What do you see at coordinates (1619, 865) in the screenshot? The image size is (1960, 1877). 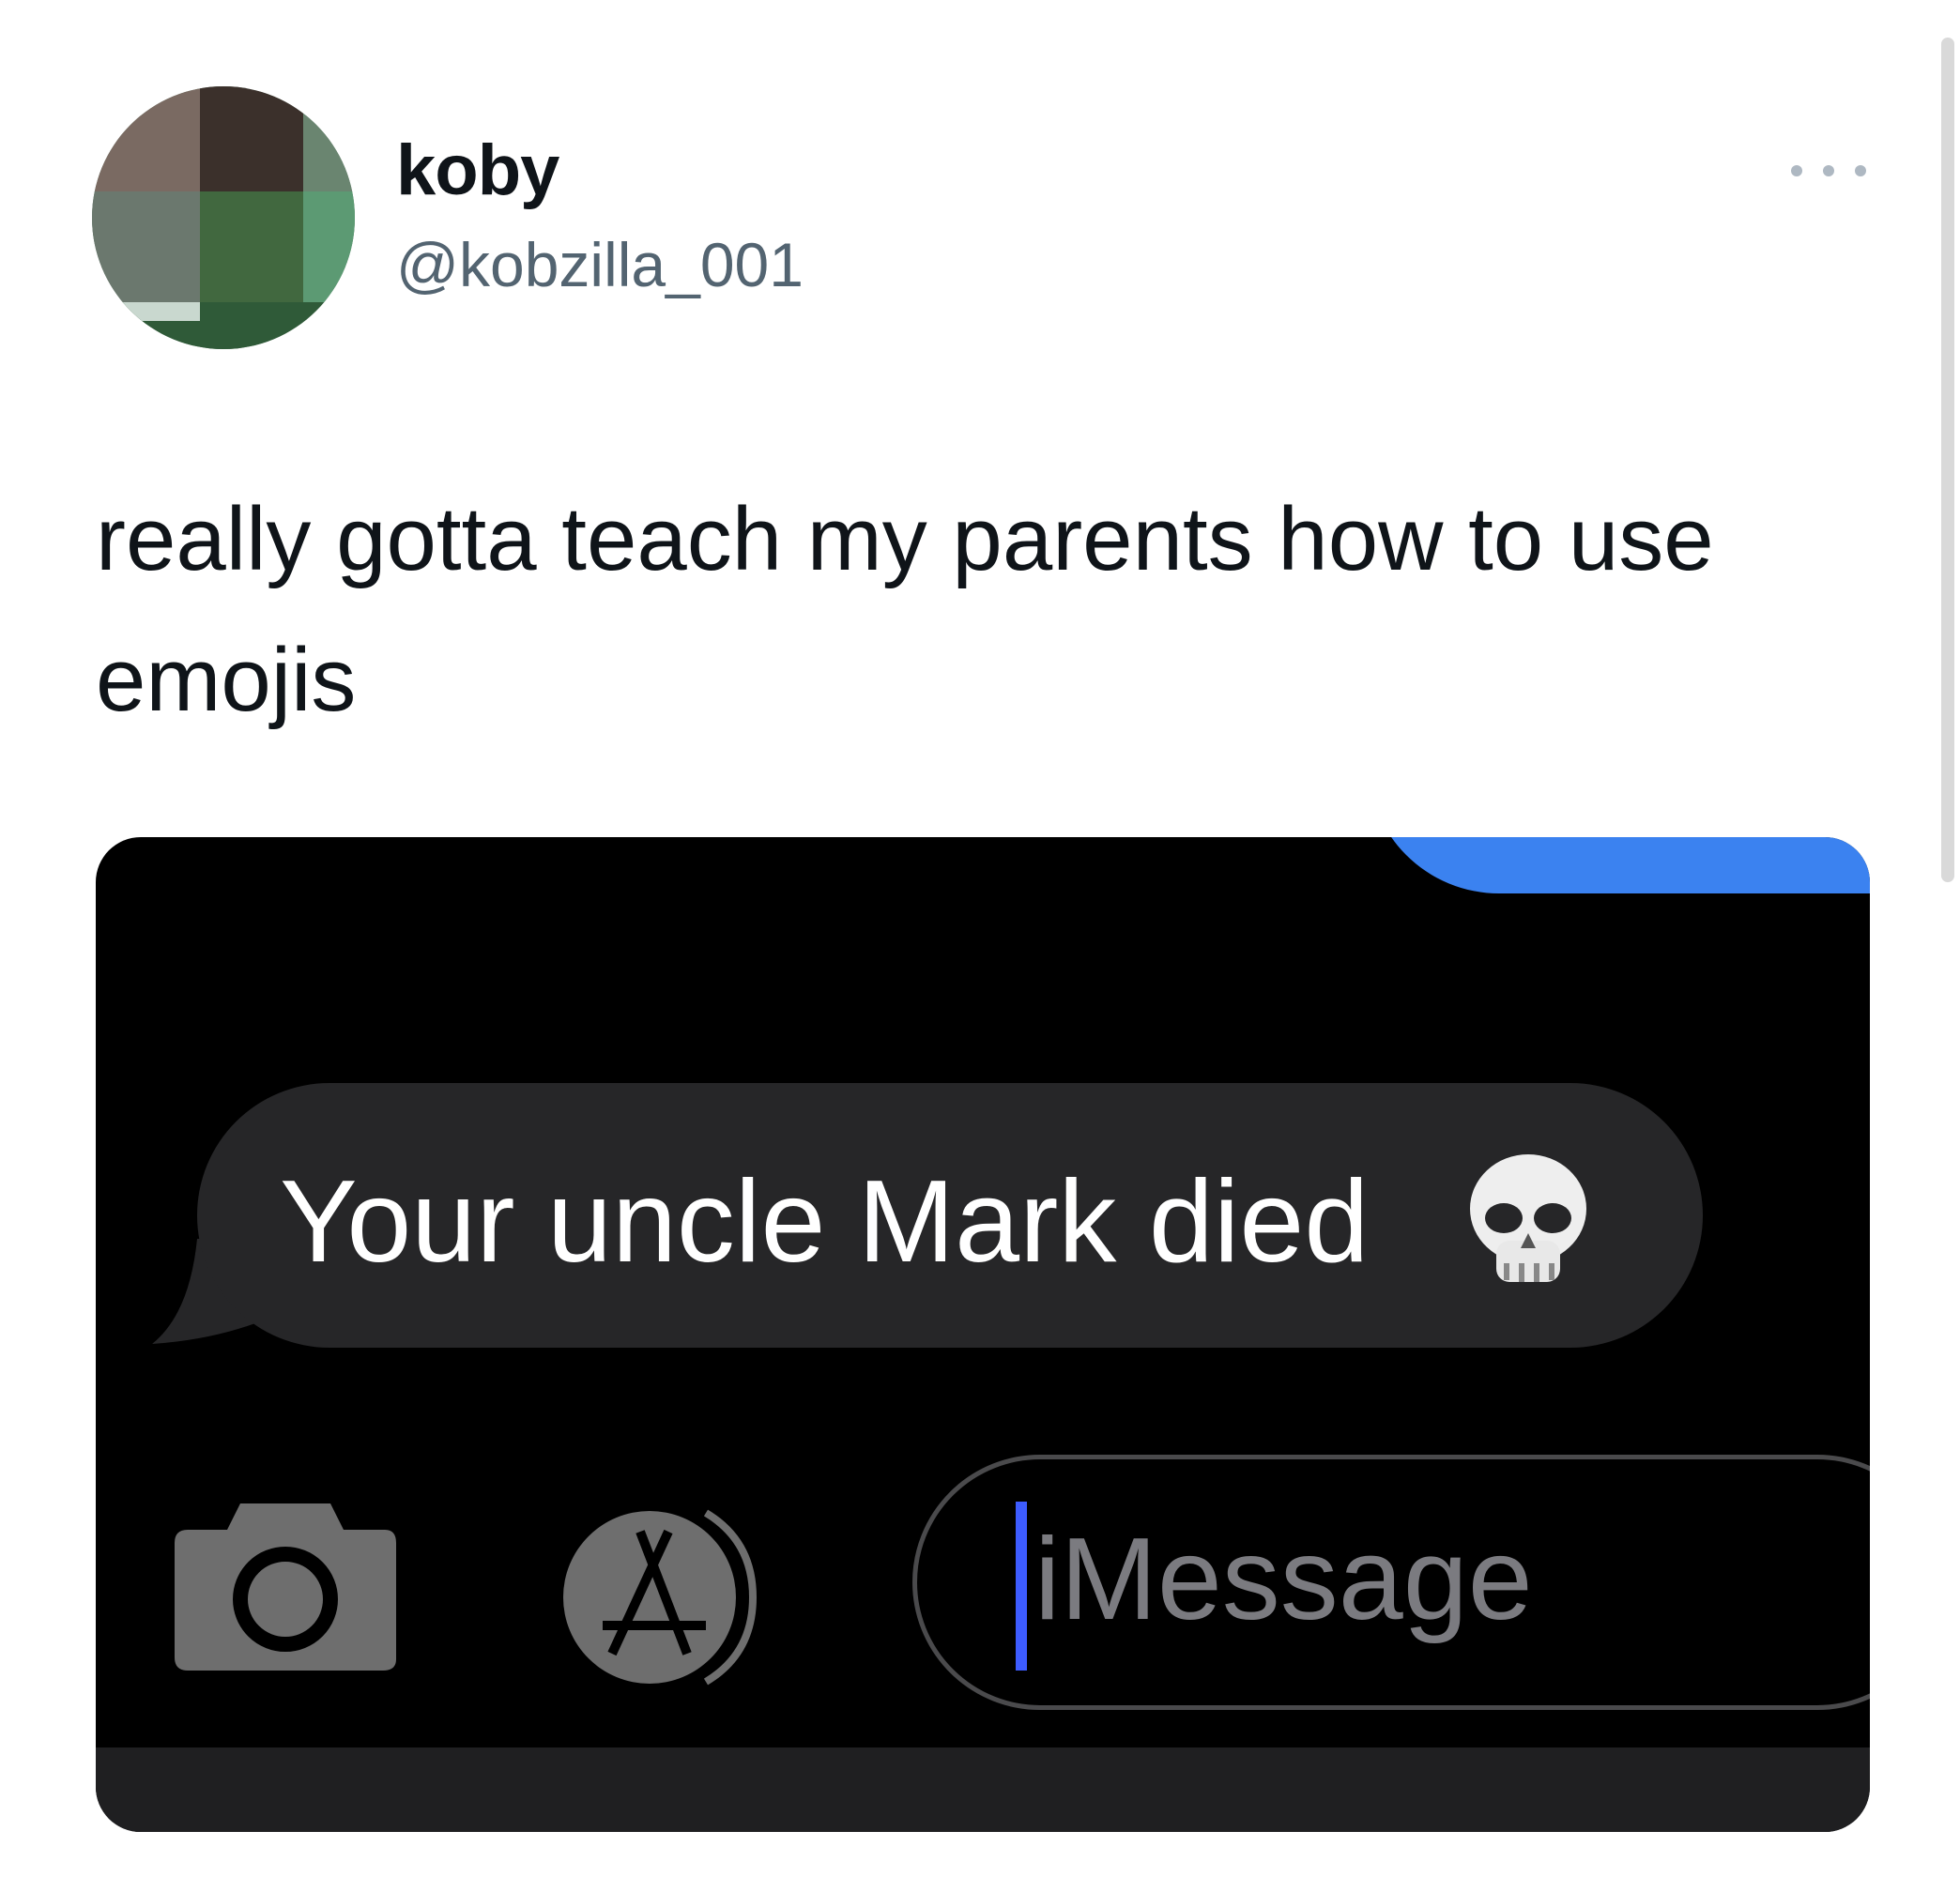 I see `sent-message-bubble` at bounding box center [1619, 865].